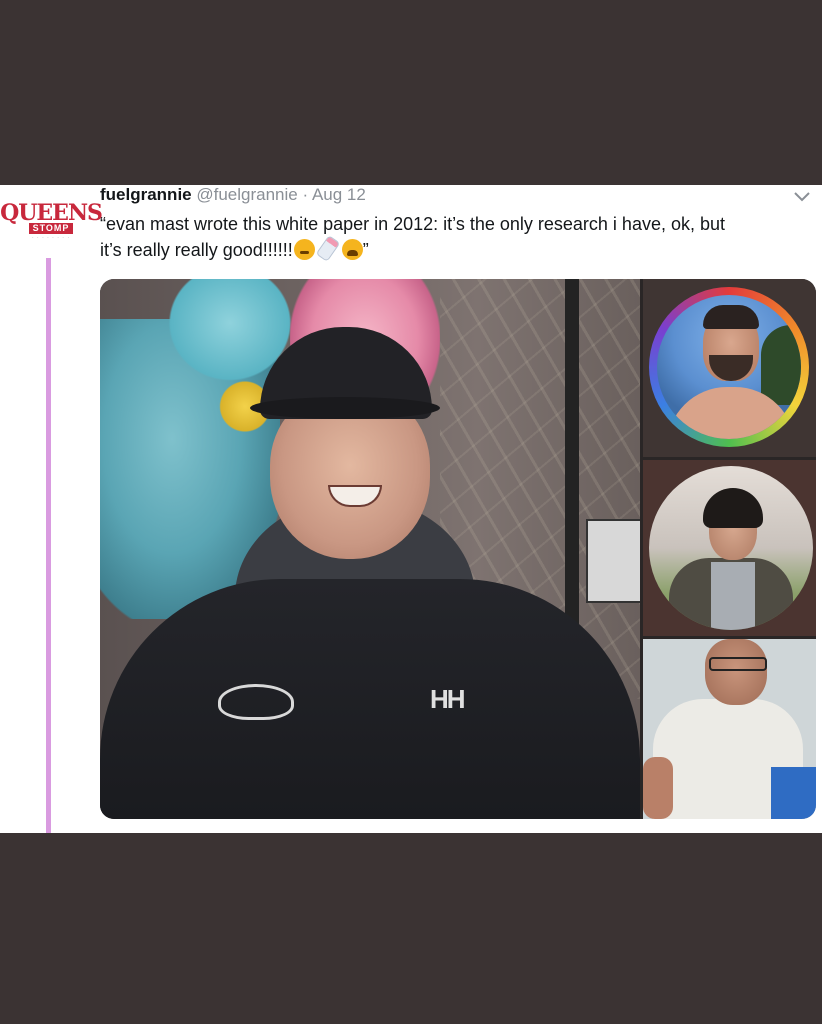 Image resolution: width=822 pixels, height=1024 pixels. I want to click on angry-face-emoji, so click(304, 249).